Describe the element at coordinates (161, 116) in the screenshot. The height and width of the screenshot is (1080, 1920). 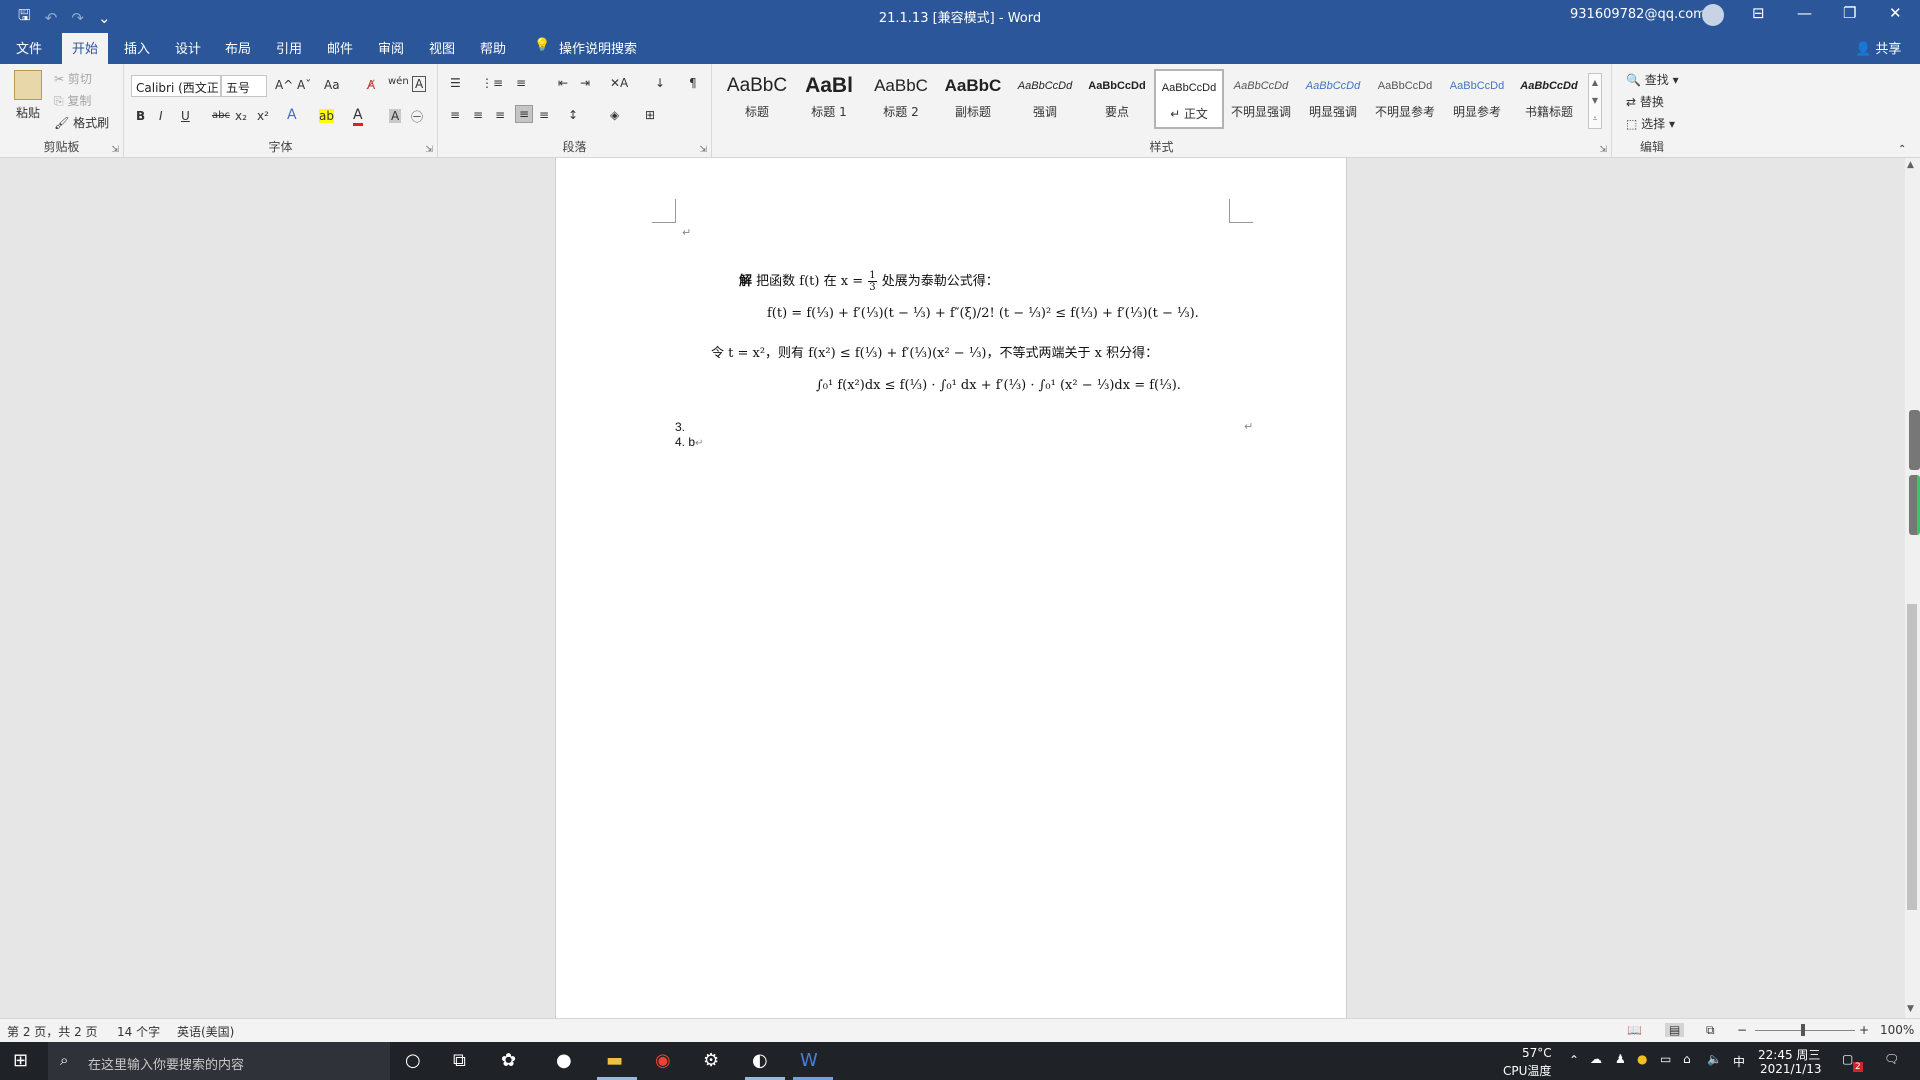
I see `italic-button: I` at that location.